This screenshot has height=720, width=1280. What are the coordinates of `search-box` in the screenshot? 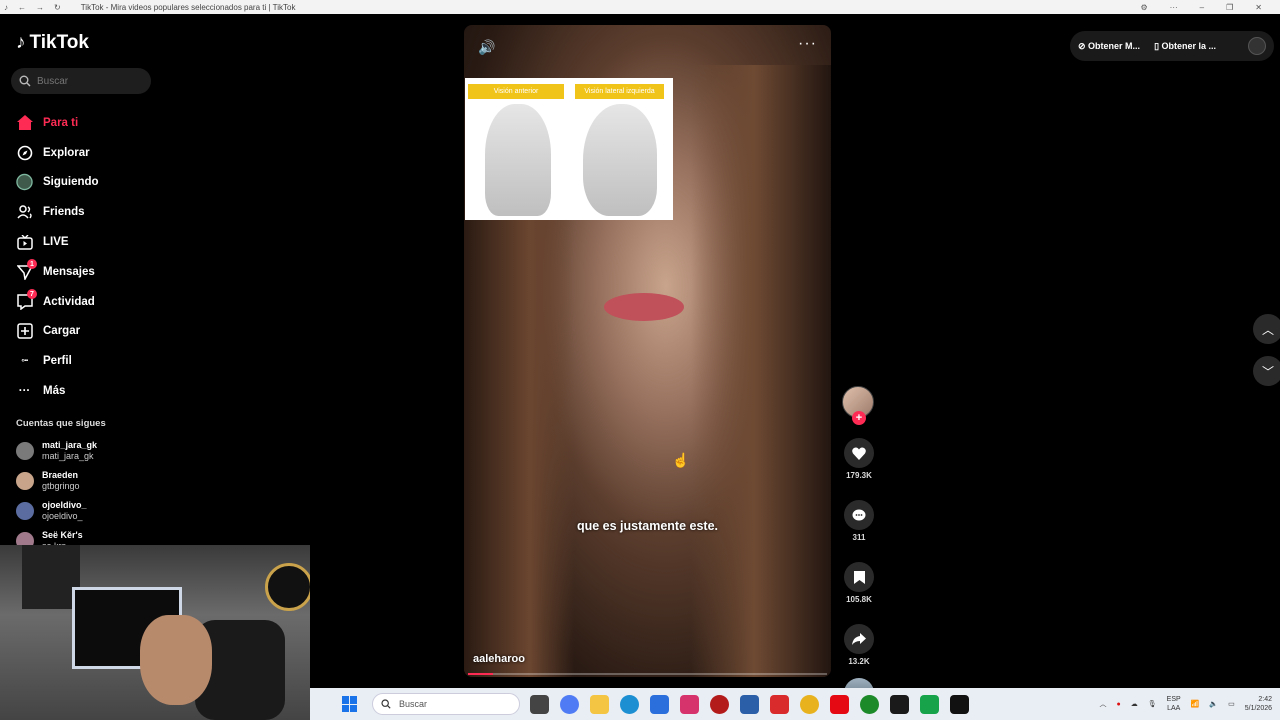 It's located at (81, 81).